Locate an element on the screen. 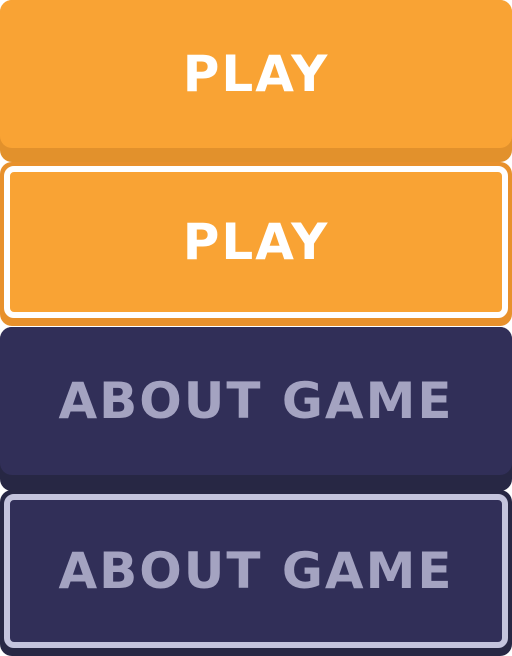  play-button-label: PLAY is located at coordinates (256, 74).